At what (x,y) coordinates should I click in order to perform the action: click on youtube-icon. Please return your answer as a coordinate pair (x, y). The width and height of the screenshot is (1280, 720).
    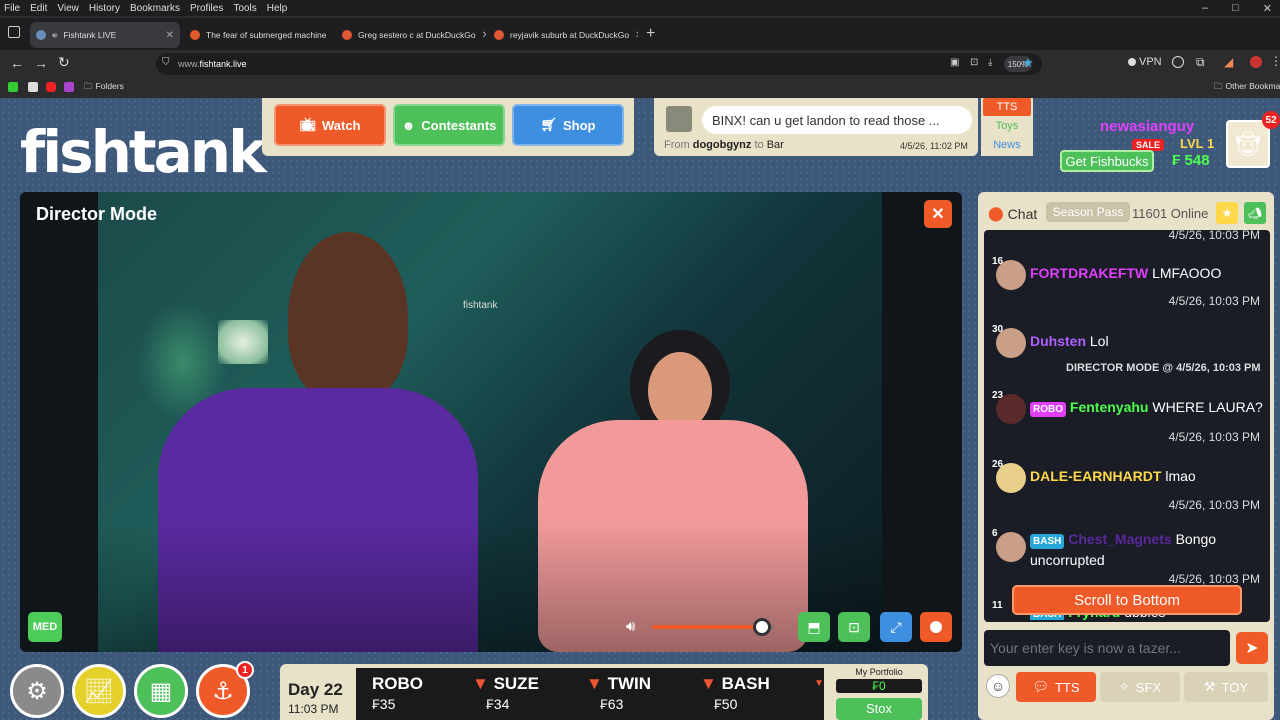
    Looking at the image, I should click on (51, 87).